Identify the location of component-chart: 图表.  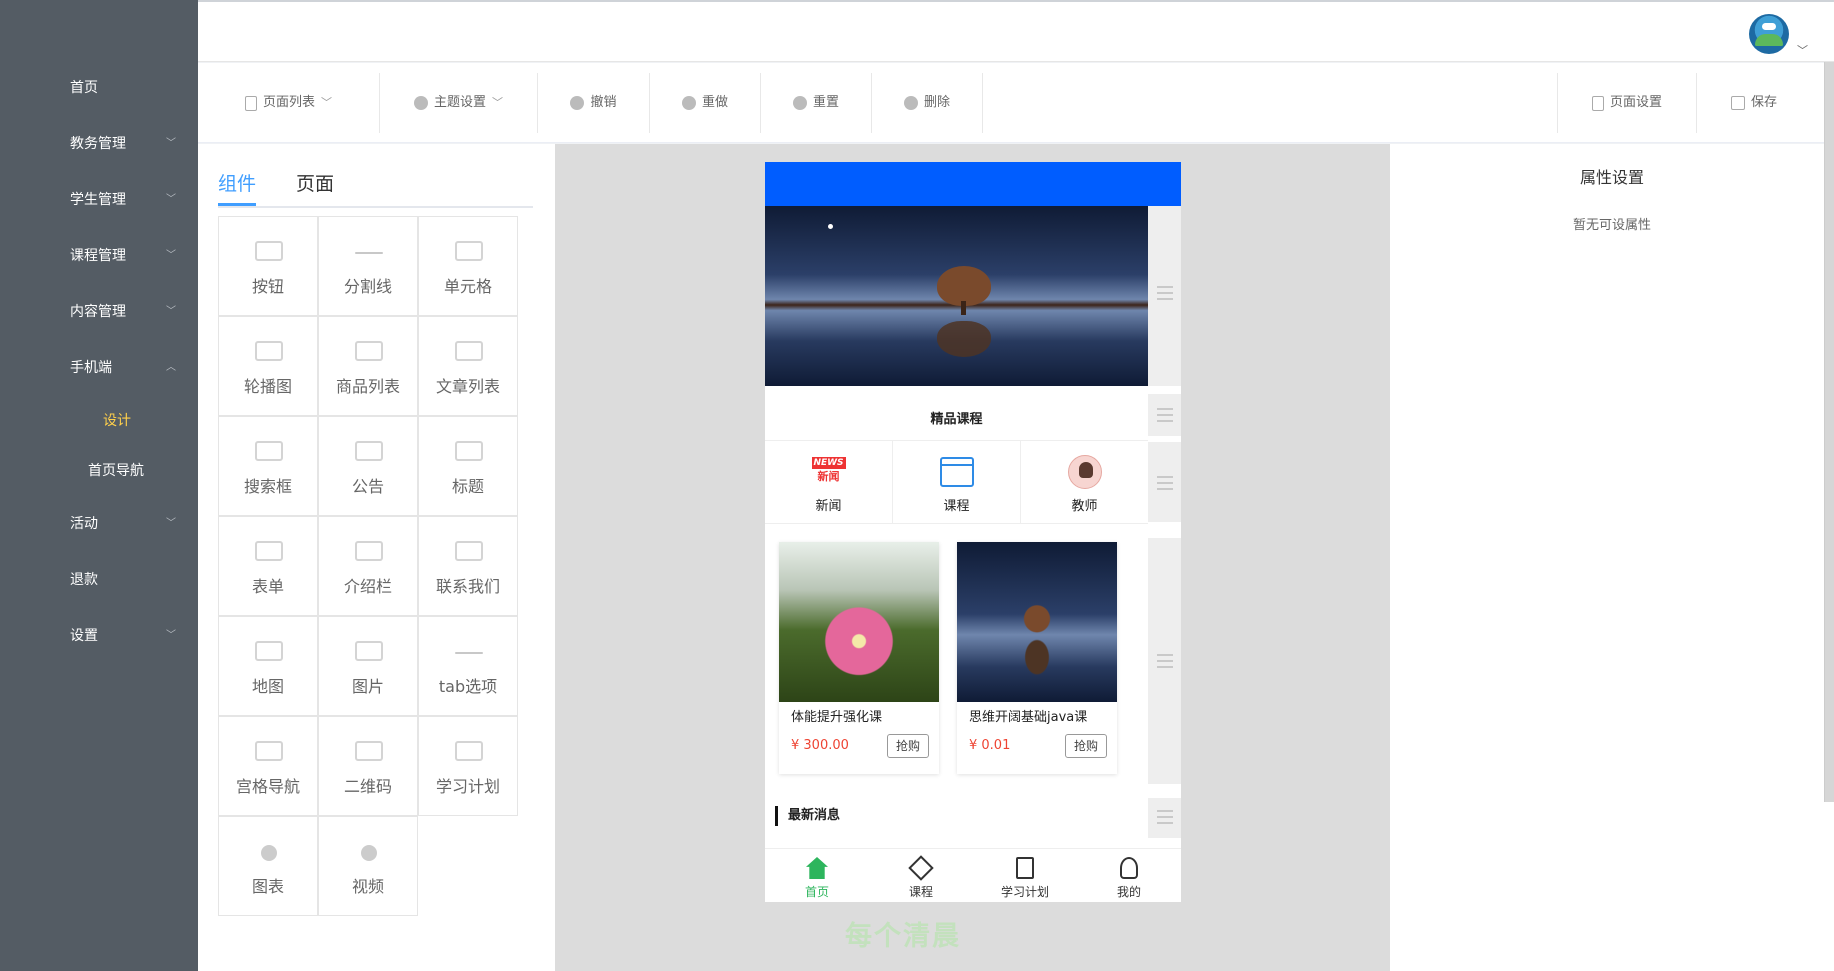
(268, 866).